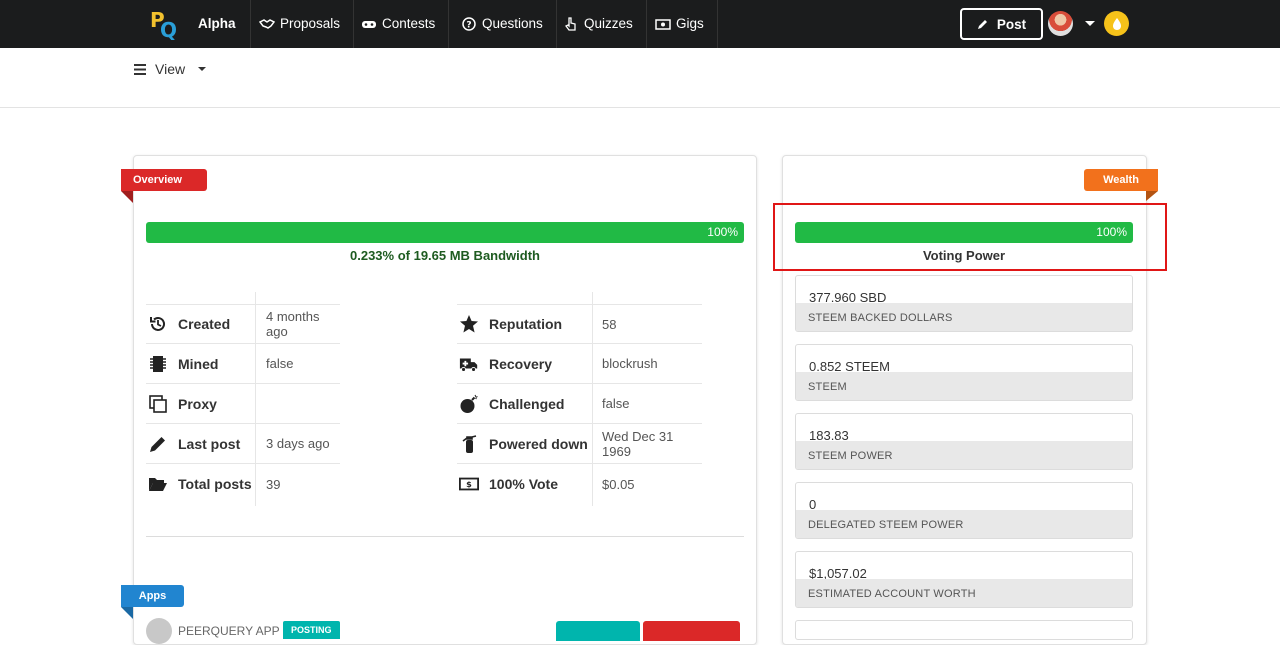 The image size is (1280, 645). I want to click on nav-alpha-label: Alpha, so click(217, 23).